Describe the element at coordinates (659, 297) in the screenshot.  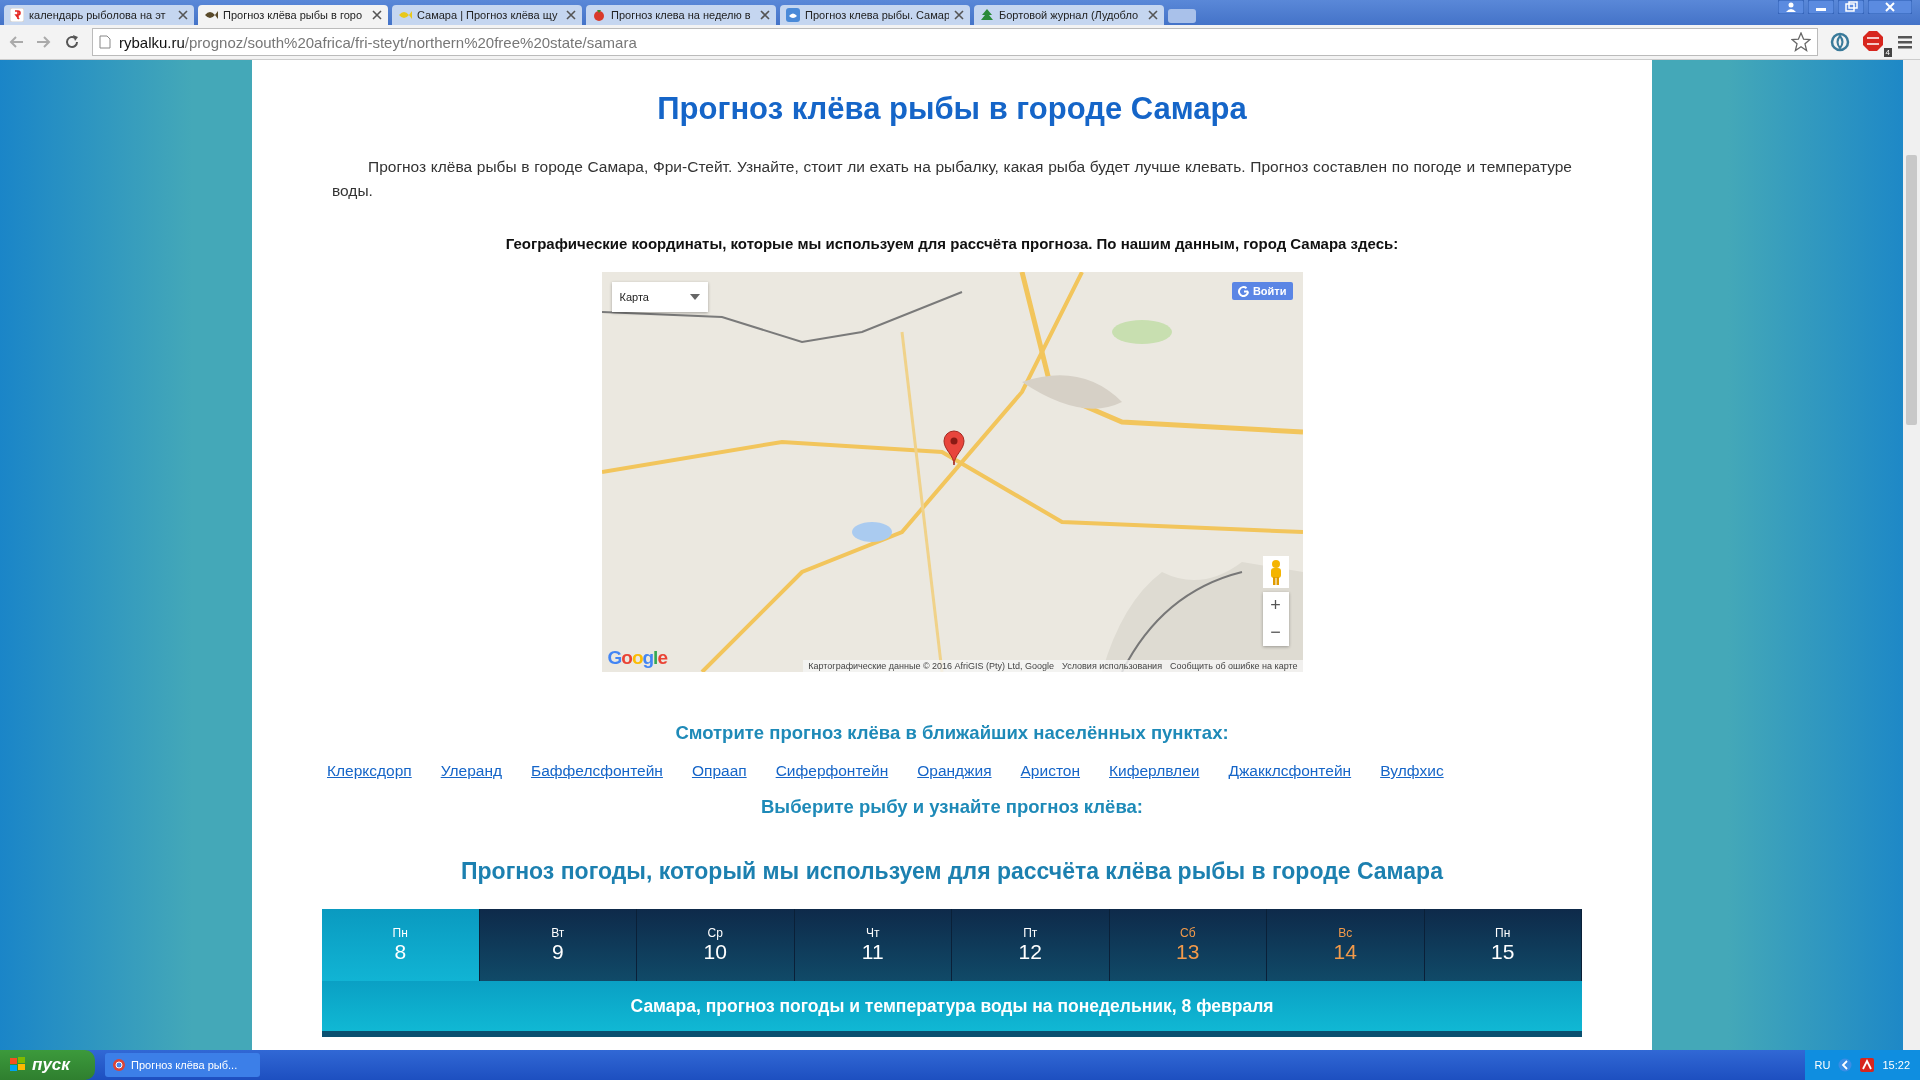
I see `map-type-dropdown: Карта` at that location.